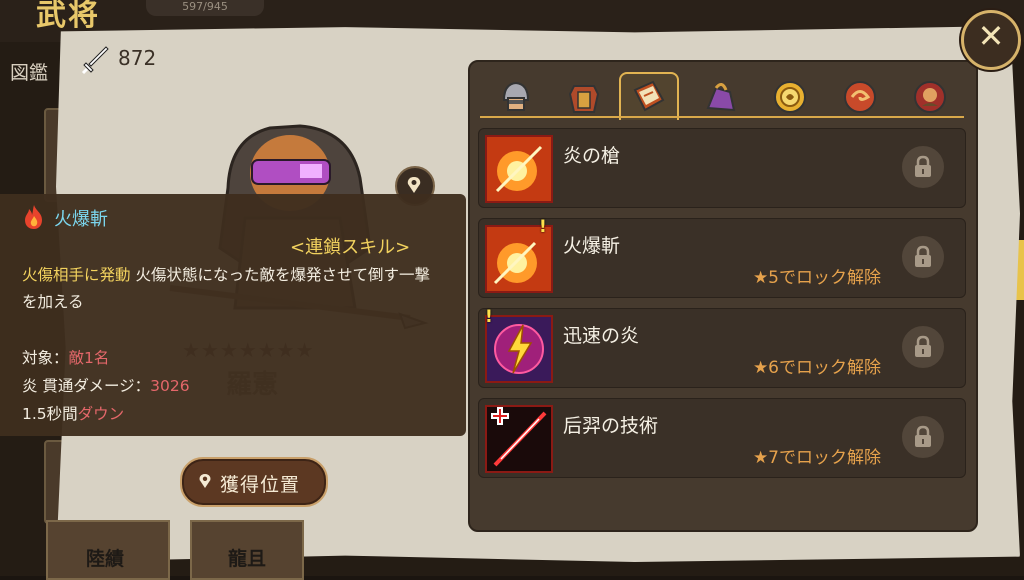  I want to click on chain-skill-label: <連鎖スキル>, so click(350, 247).